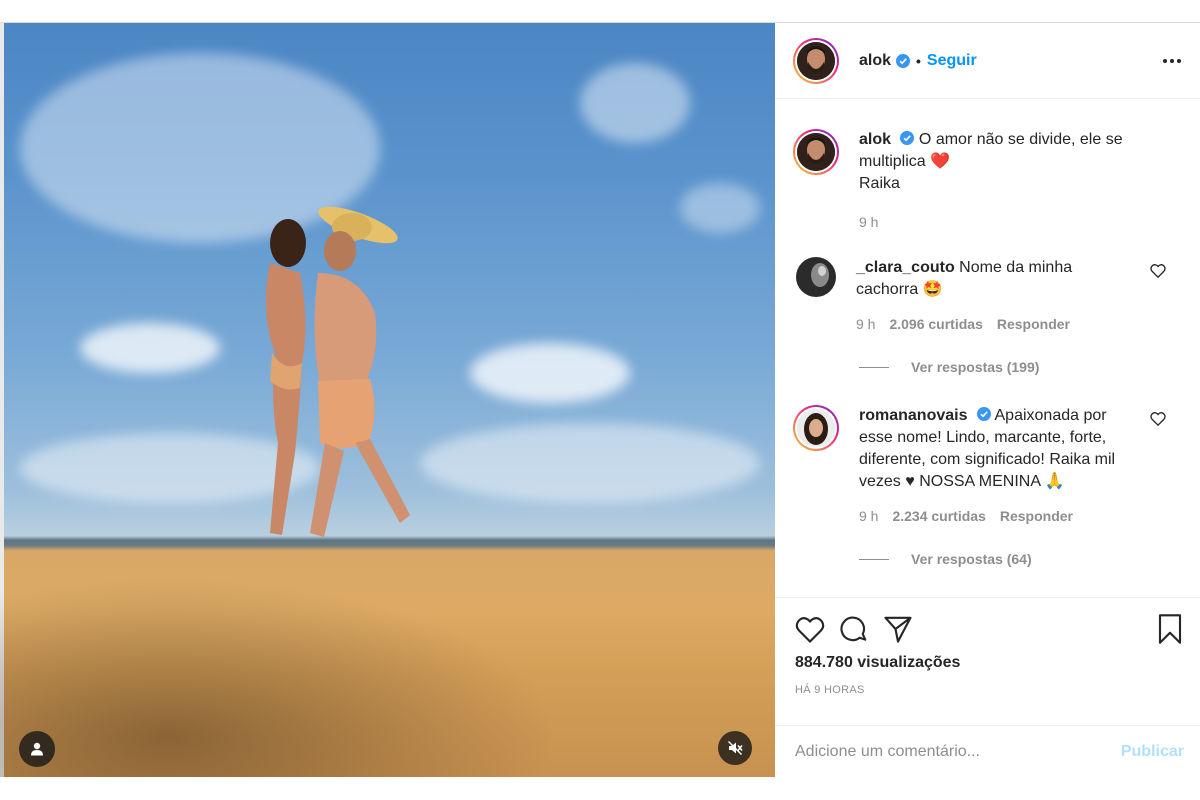 The width and height of the screenshot is (1200, 800). Describe the element at coordinates (875, 139) in the screenshot. I see `caption-username: alok` at that location.